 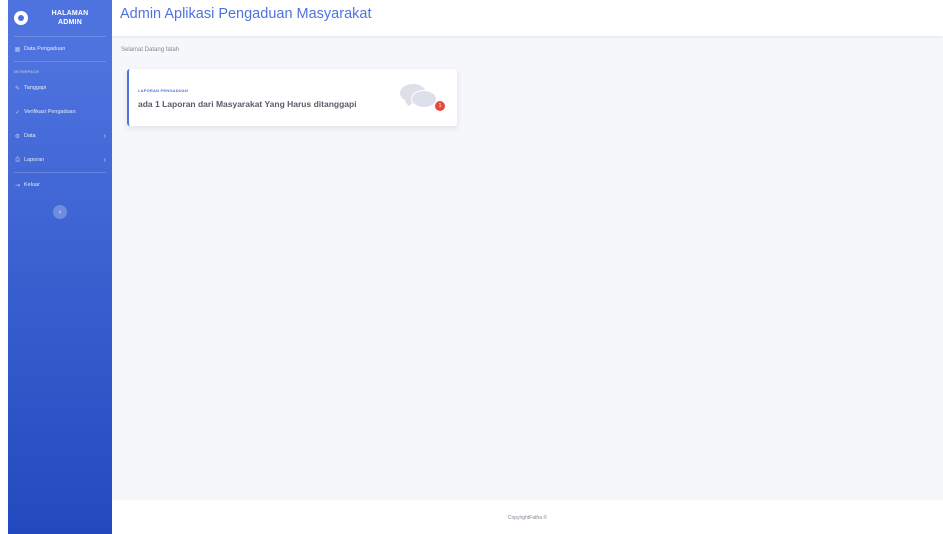 I want to click on sidebar-item-data-pengaduan: ▦ Data Pengaduan, so click(x=60, y=49).